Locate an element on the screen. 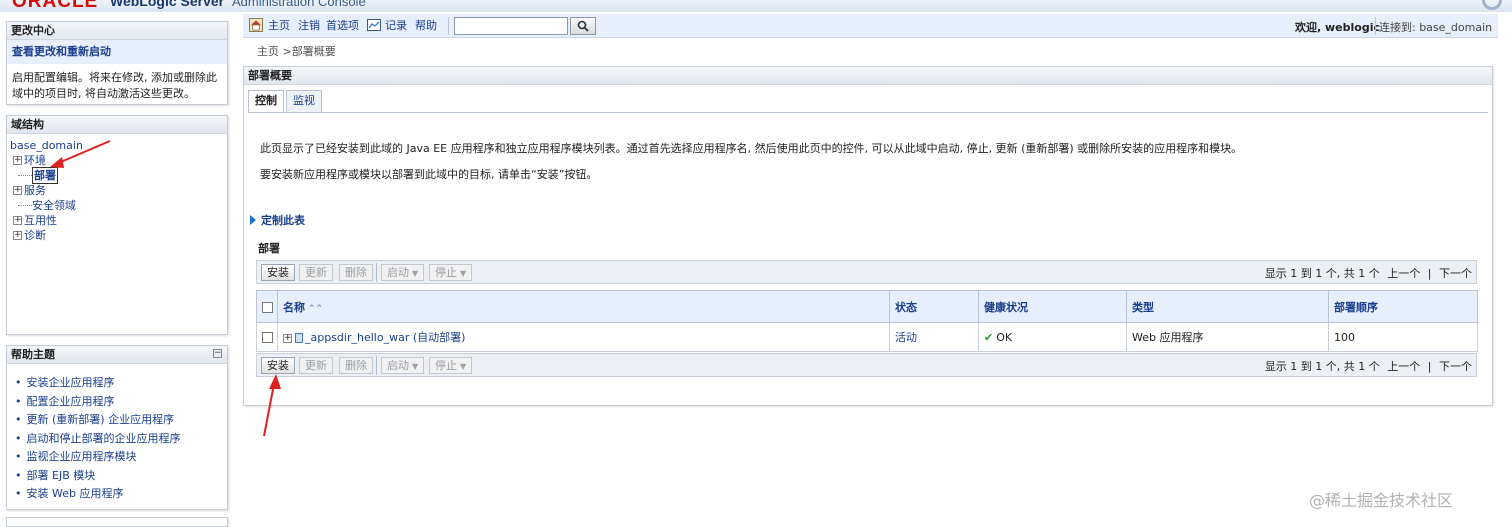 The height and width of the screenshot is (527, 1512). tree-root-base-domain: base_domain is located at coordinates (46, 145).